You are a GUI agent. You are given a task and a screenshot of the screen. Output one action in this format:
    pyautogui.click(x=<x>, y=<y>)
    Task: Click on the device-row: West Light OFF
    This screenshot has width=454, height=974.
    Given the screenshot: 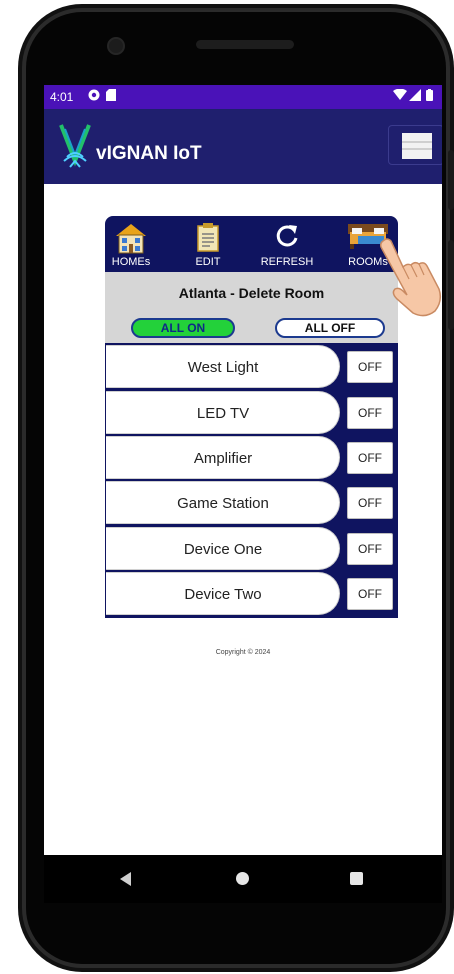 What is the action you would take?
    pyautogui.click(x=252, y=366)
    